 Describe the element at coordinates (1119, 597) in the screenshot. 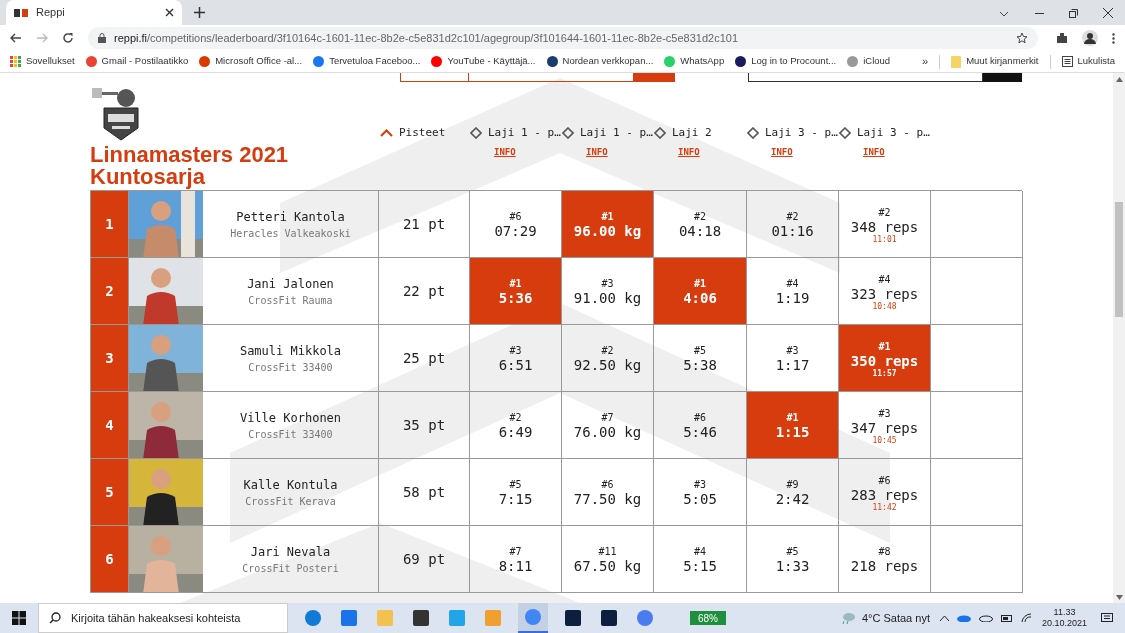

I see `scroll-down-icon` at that location.